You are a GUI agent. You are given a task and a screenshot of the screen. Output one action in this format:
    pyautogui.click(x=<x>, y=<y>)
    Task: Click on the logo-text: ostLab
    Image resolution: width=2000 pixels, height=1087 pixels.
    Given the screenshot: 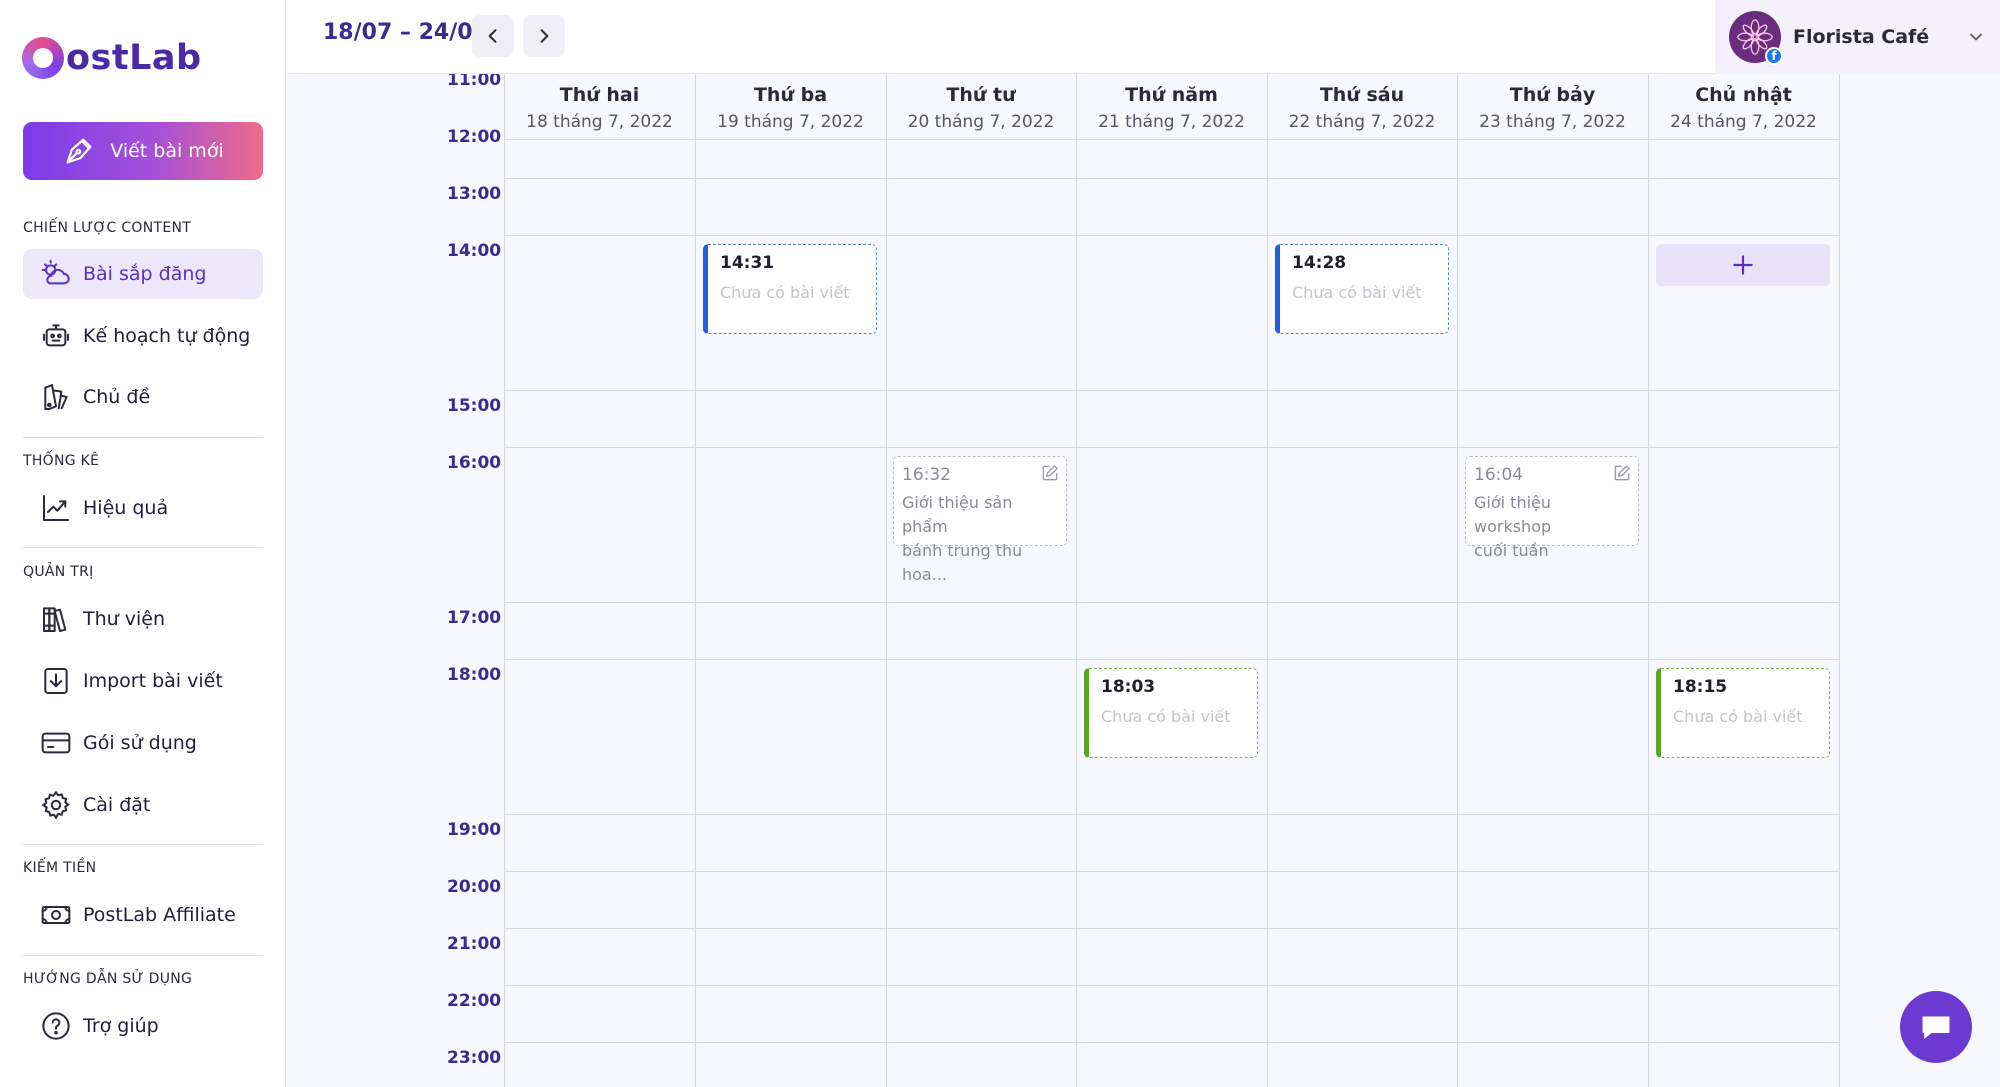 What is the action you would take?
    pyautogui.click(x=134, y=58)
    